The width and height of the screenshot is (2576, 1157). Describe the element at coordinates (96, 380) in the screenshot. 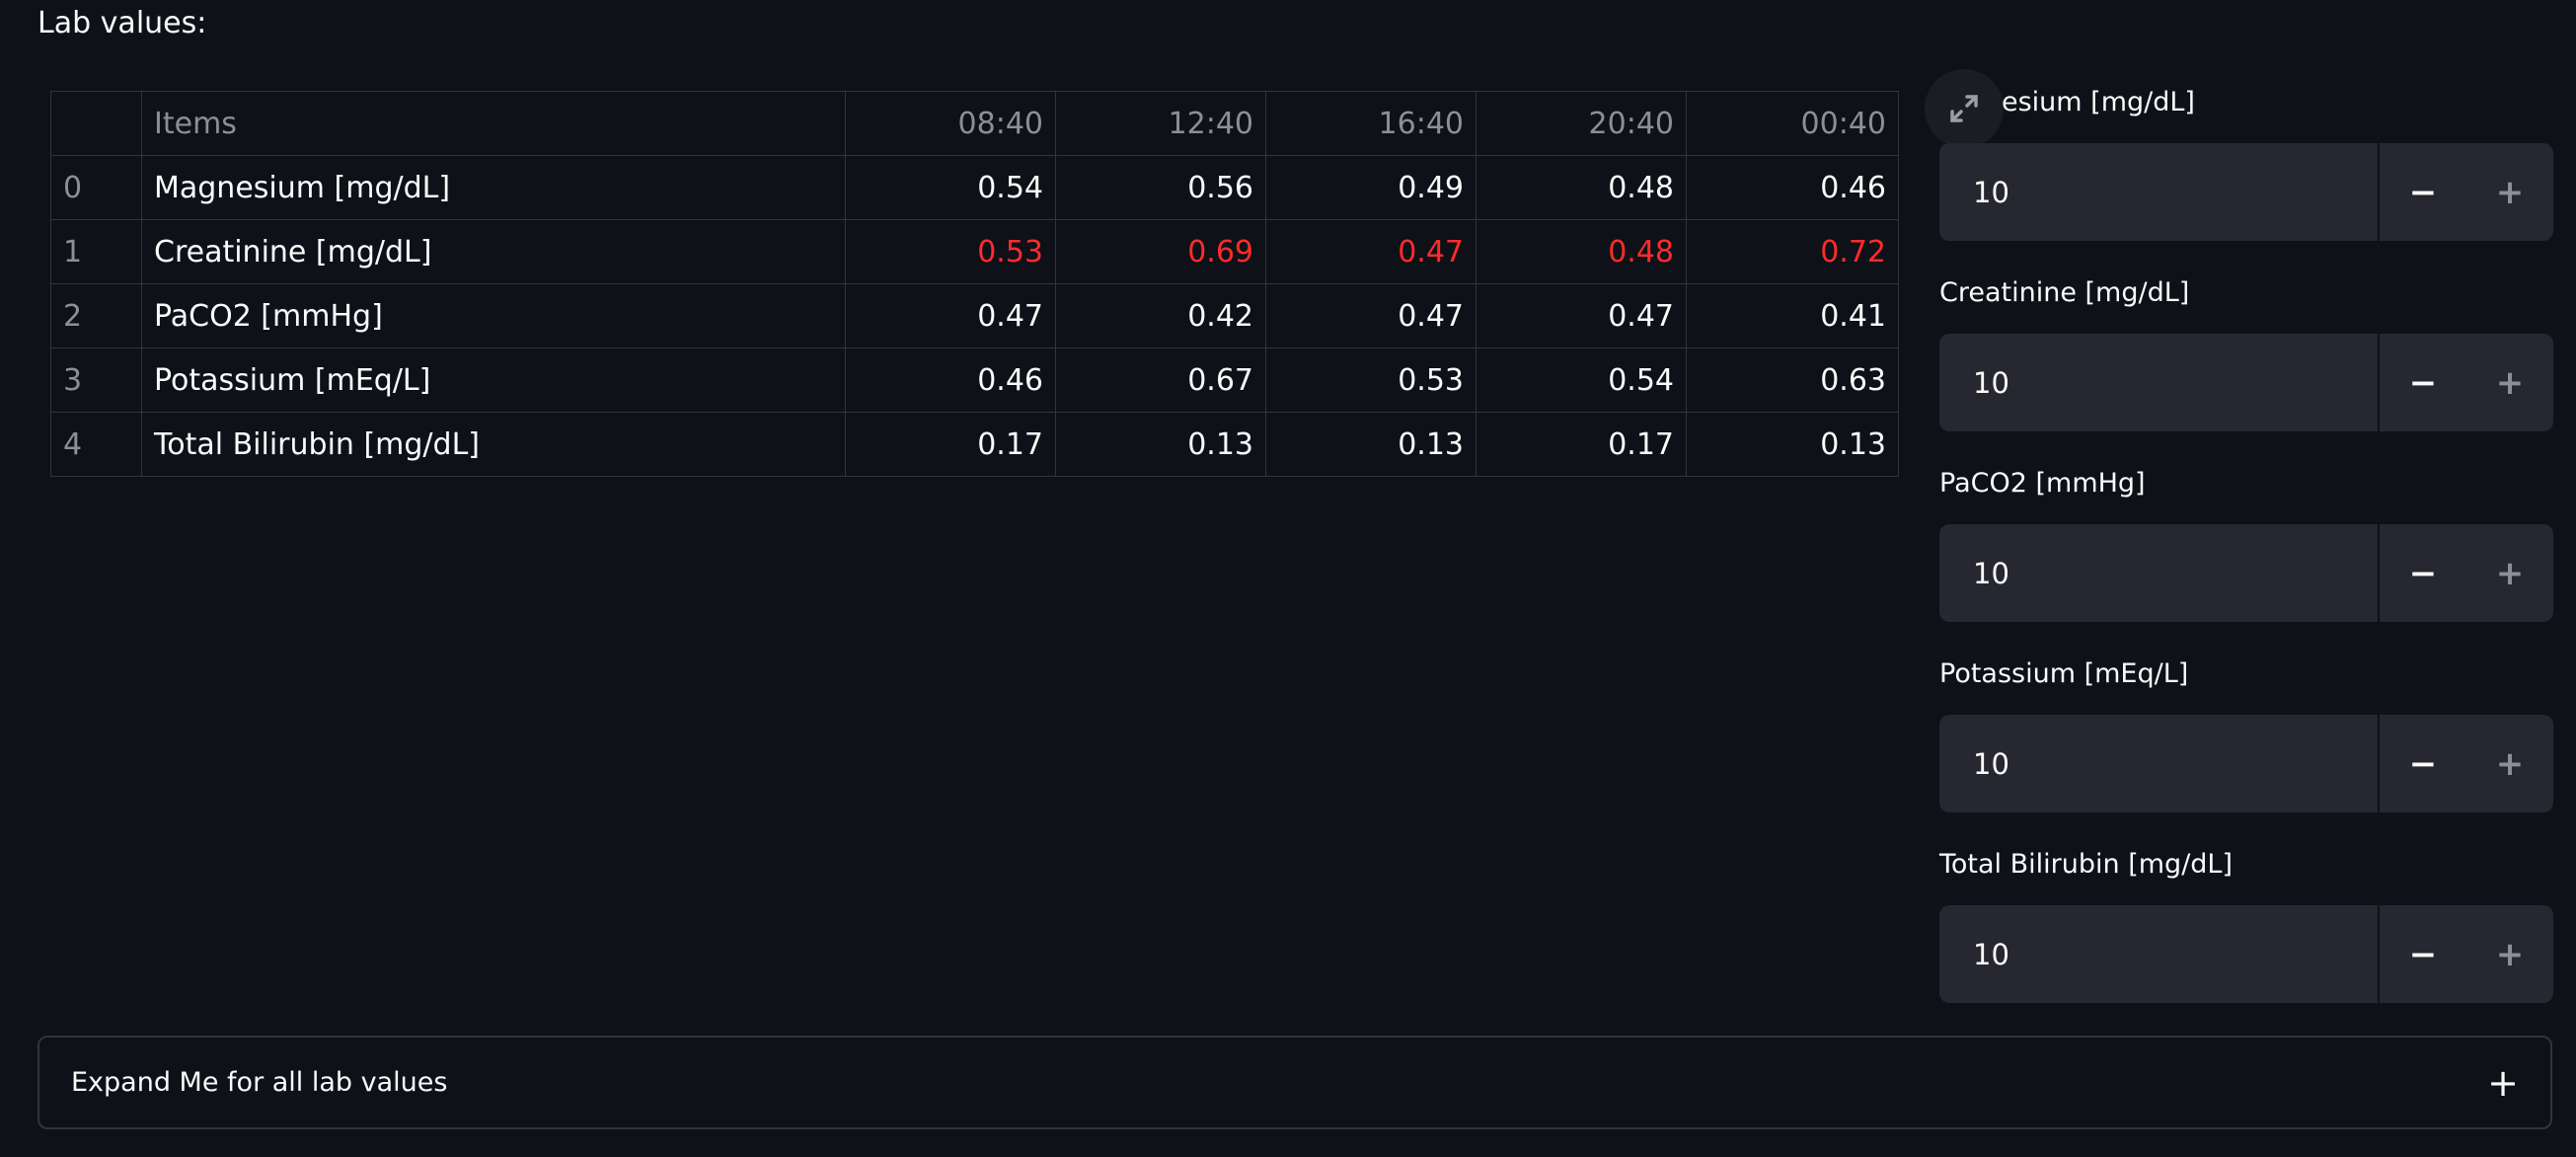

I see `row-index-cell: 3` at that location.